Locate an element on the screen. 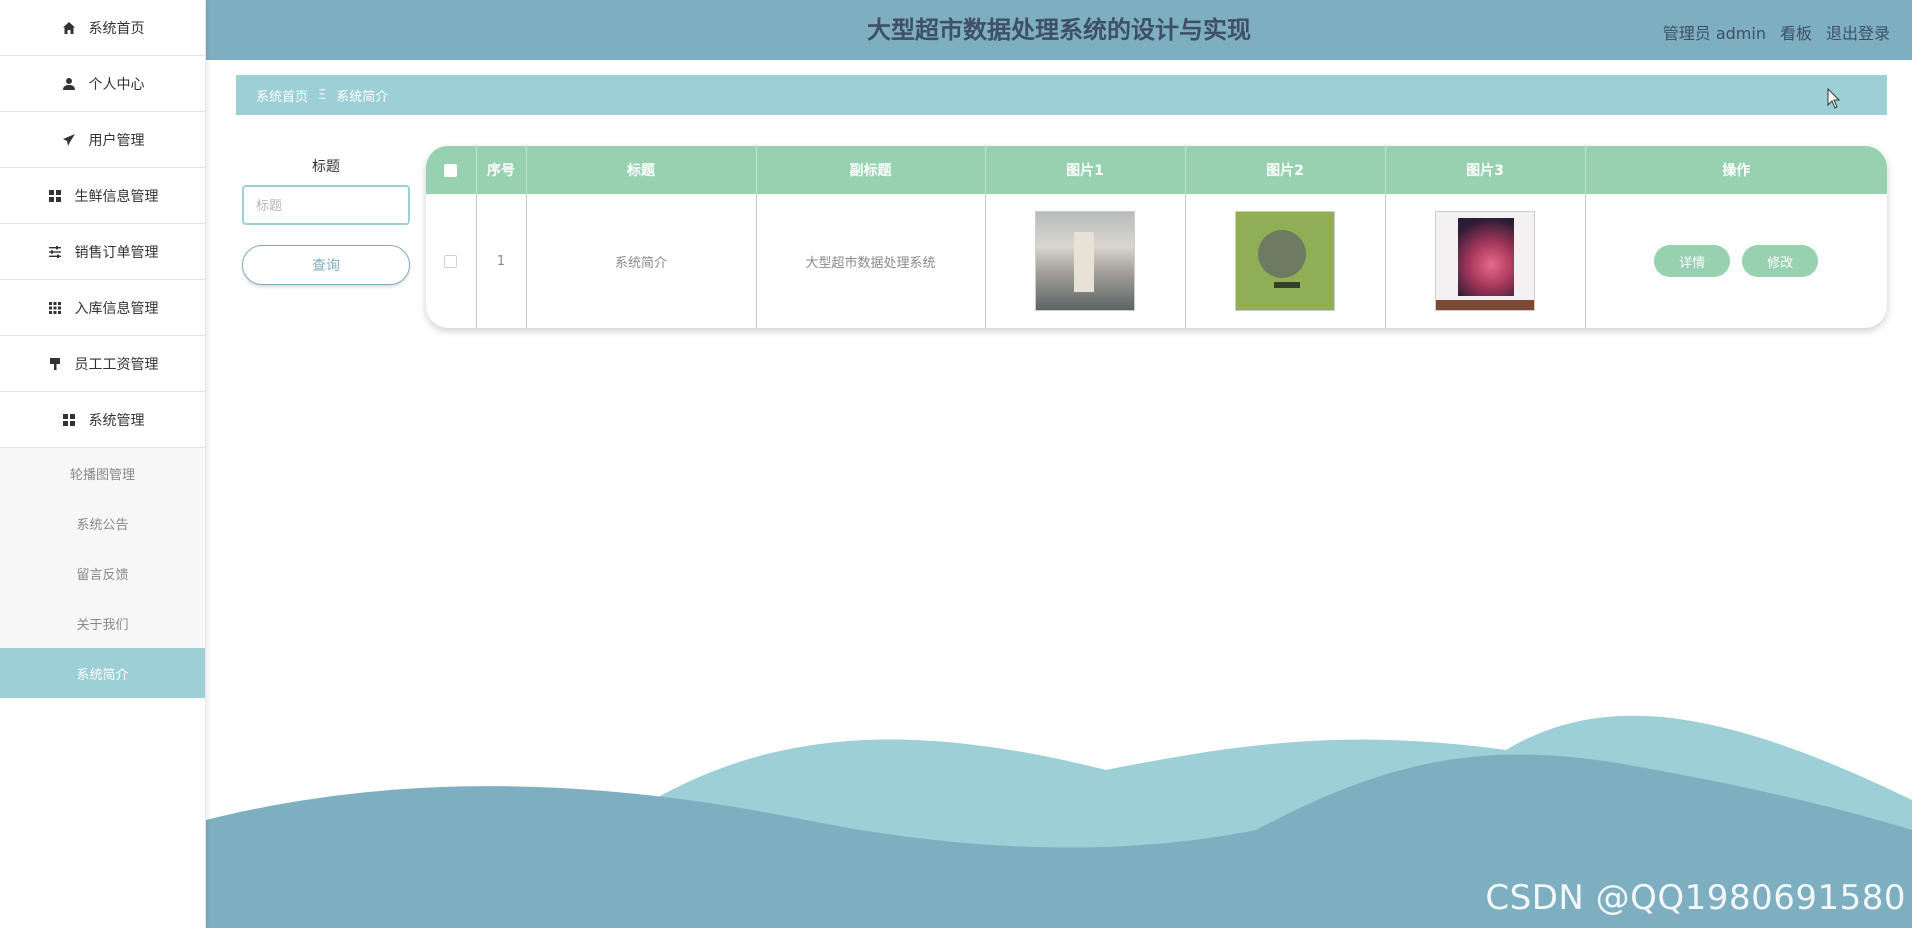  dashboard-link: 看板 is located at coordinates (1796, 32).